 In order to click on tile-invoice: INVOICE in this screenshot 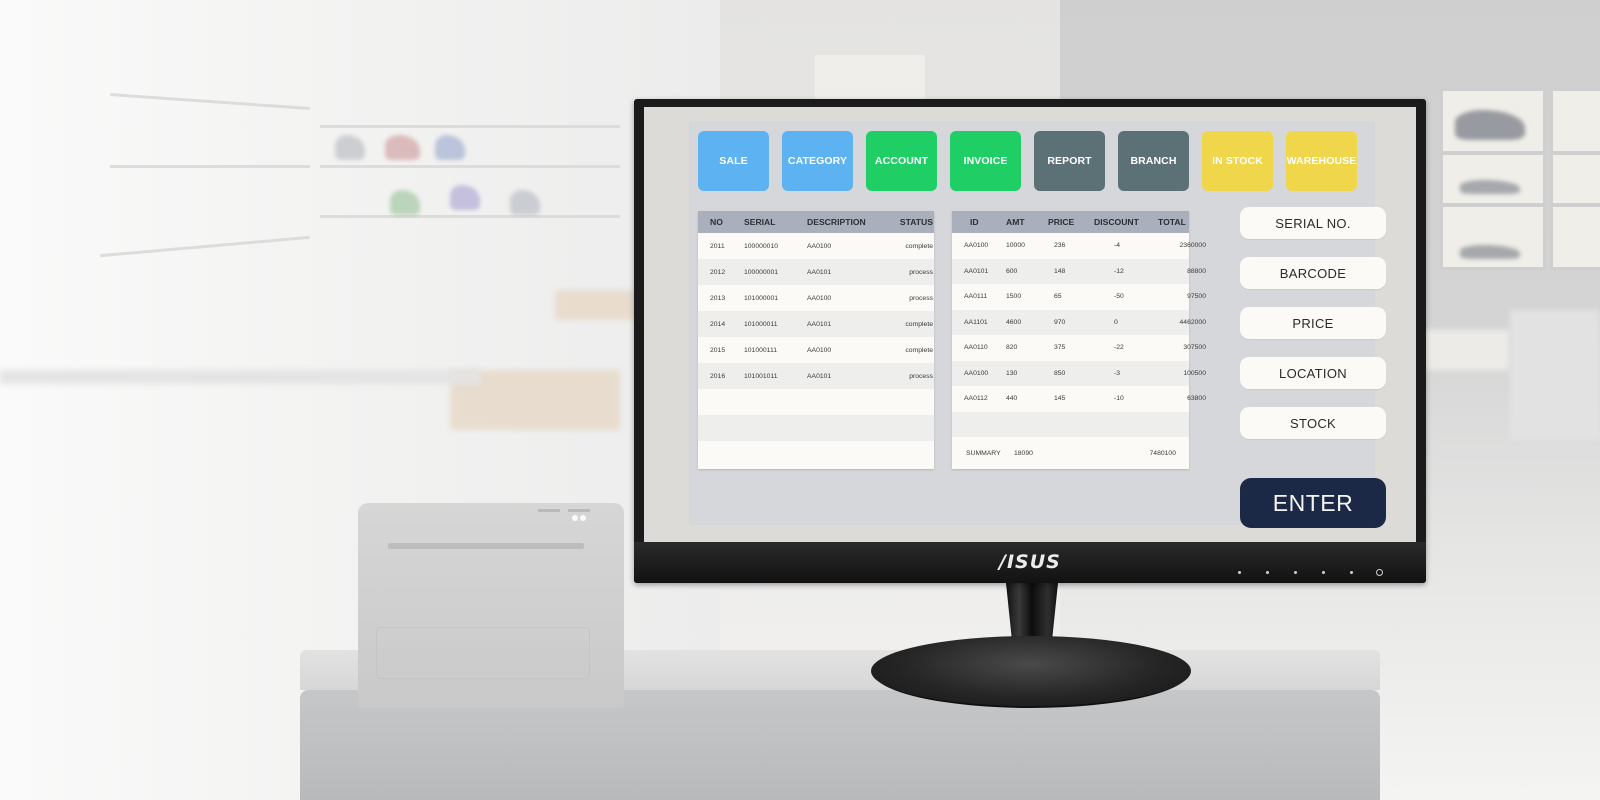, I will do `click(985, 161)`.